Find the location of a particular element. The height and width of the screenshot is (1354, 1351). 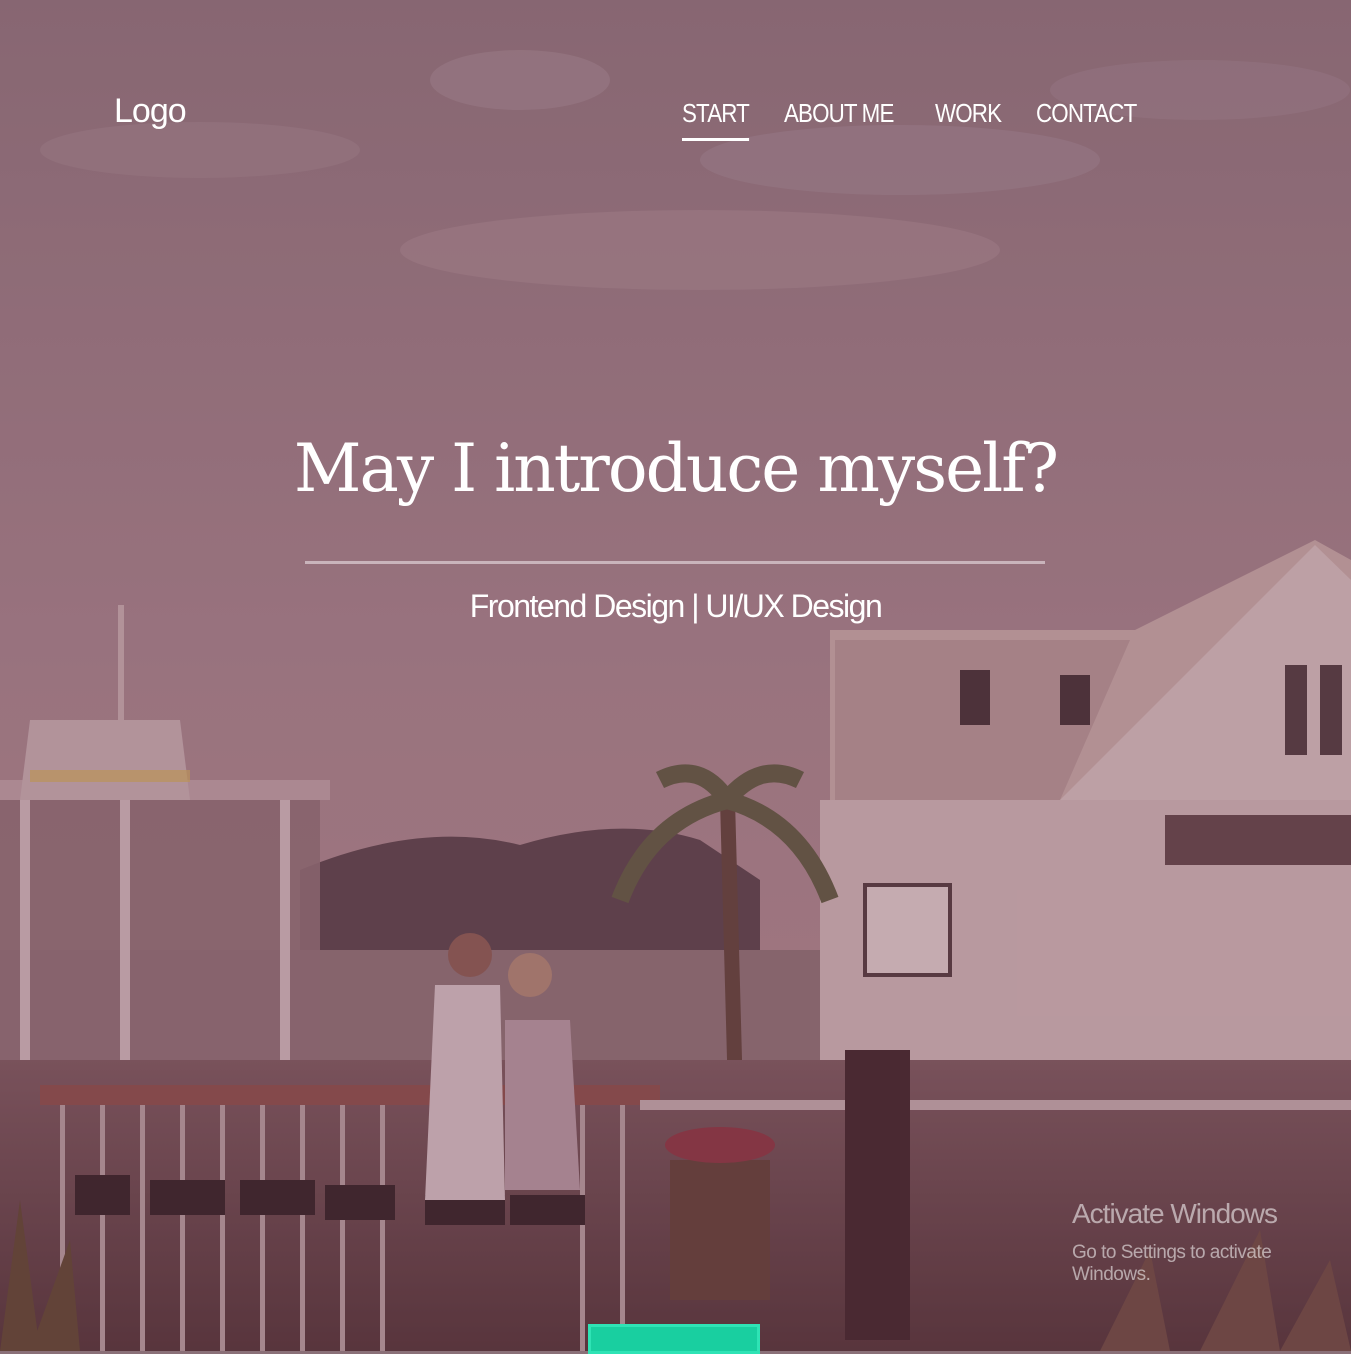

nav-item-work: WORK is located at coordinates (968, 117).